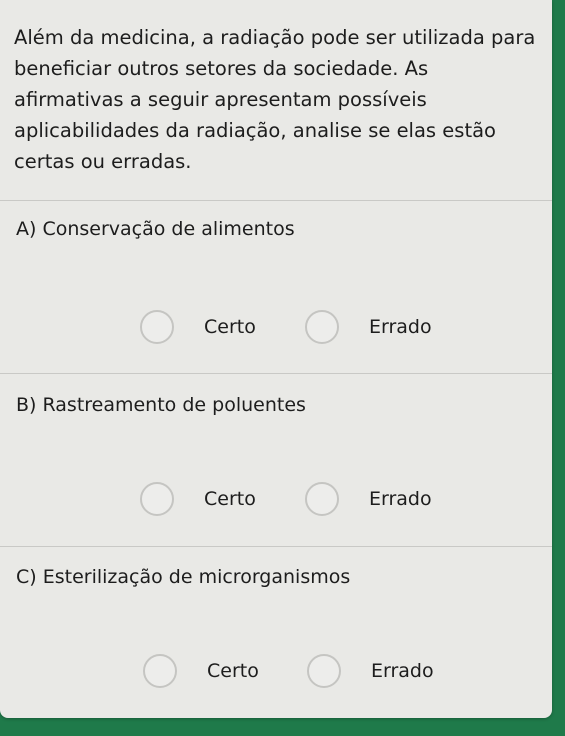 The image size is (565, 736). Describe the element at coordinates (370, 671) in the screenshot. I see `question-c-option-errado: Errado` at that location.